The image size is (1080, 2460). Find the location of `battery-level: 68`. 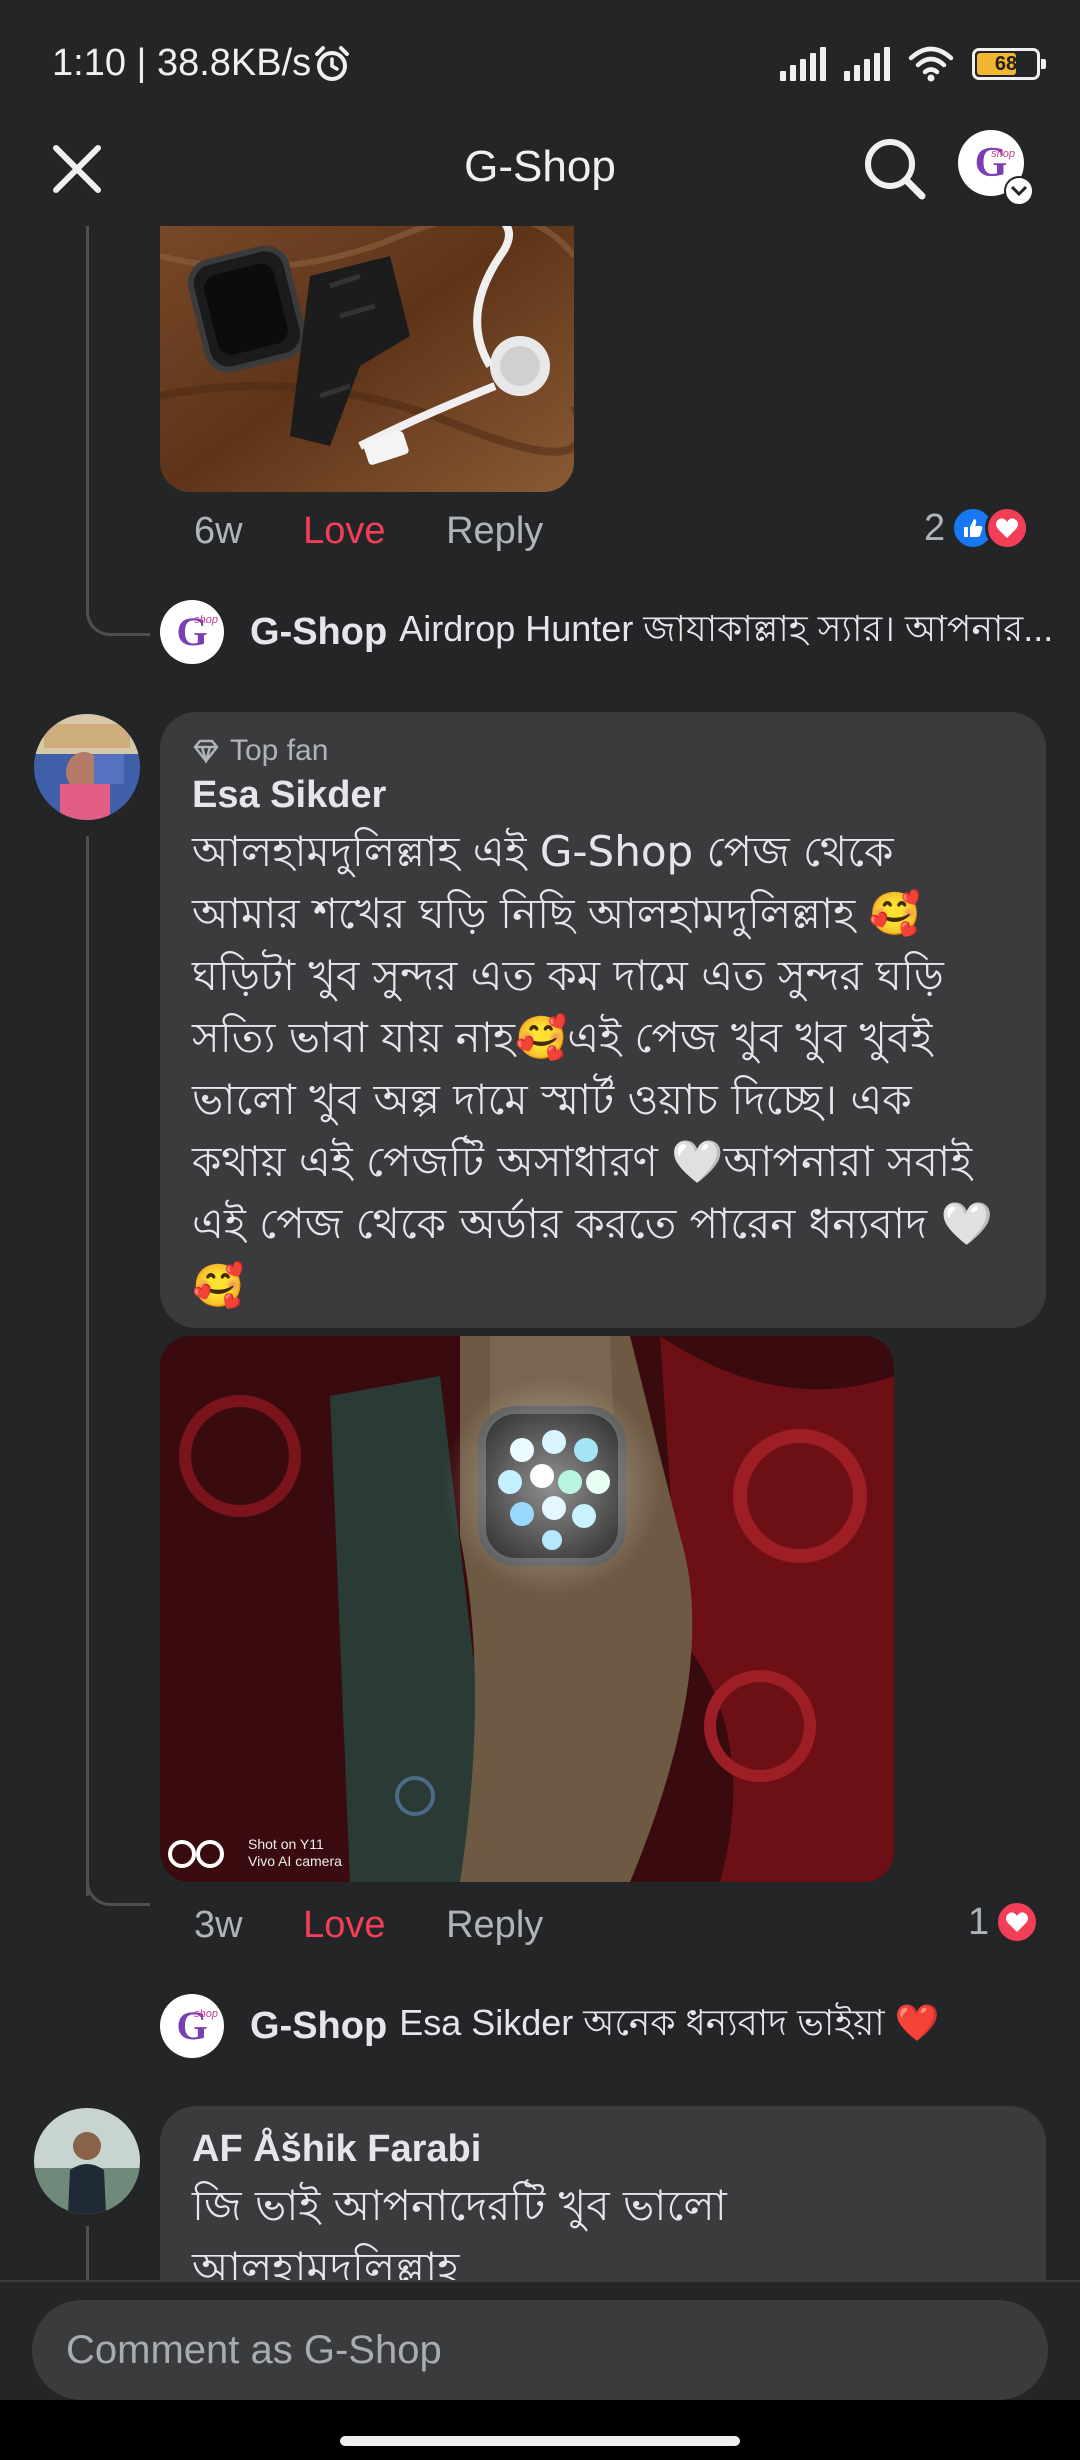

battery-level: 68 is located at coordinates (1006, 63).